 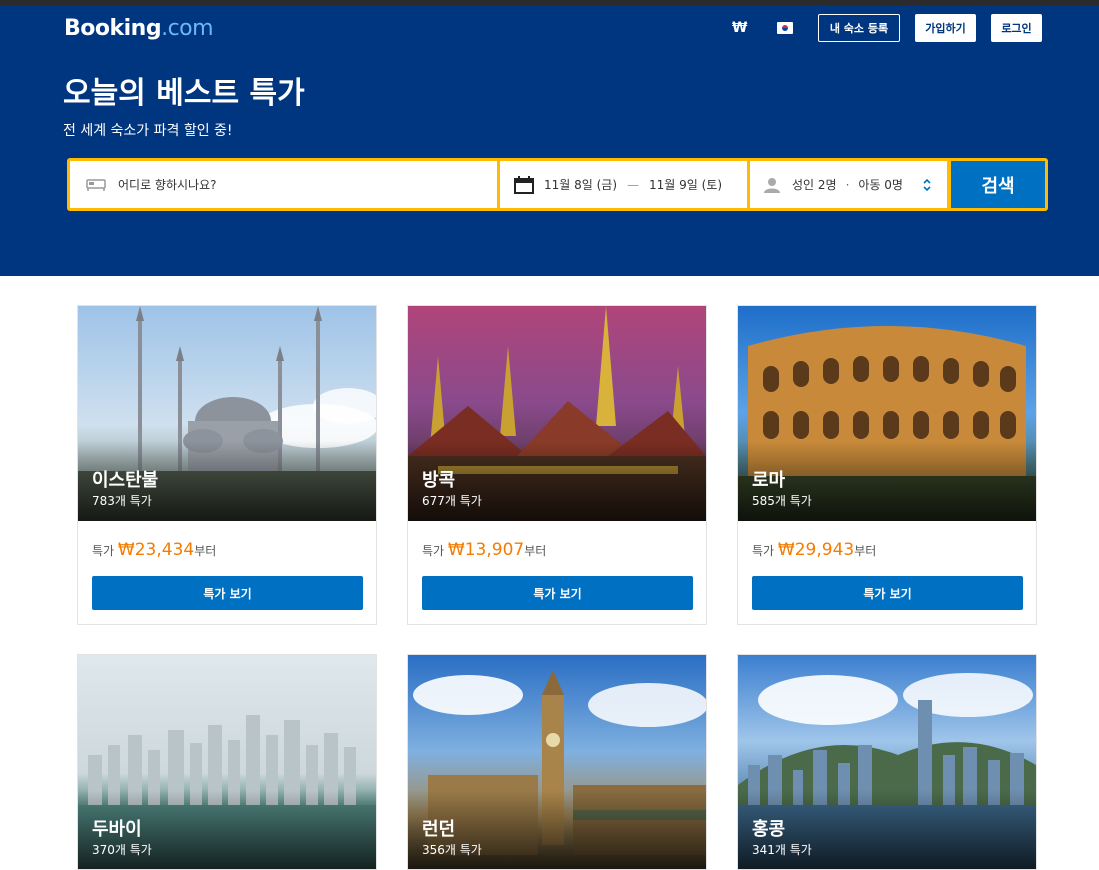 What do you see at coordinates (1016, 28) in the screenshot?
I see `login-button: 로그인` at bounding box center [1016, 28].